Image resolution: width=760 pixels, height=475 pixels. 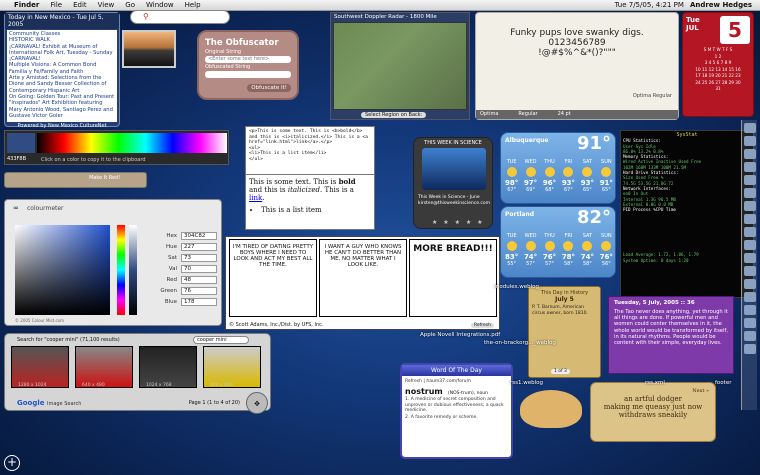 I want to click on menu-app: Finder, so click(x=26, y=5).